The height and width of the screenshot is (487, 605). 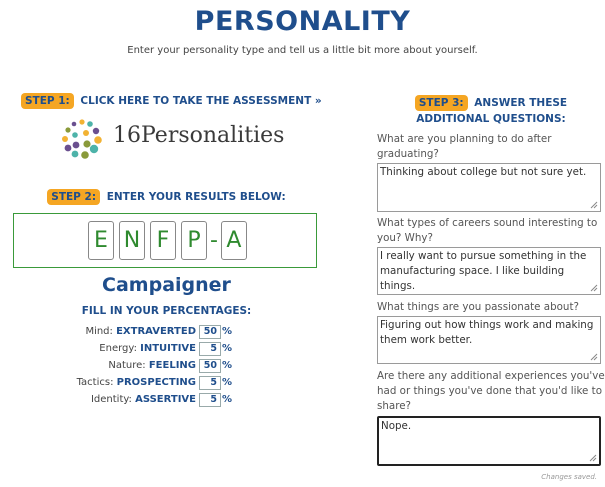 I want to click on pct-row-nature: Nature: FEELING 50 %, so click(x=146, y=365).